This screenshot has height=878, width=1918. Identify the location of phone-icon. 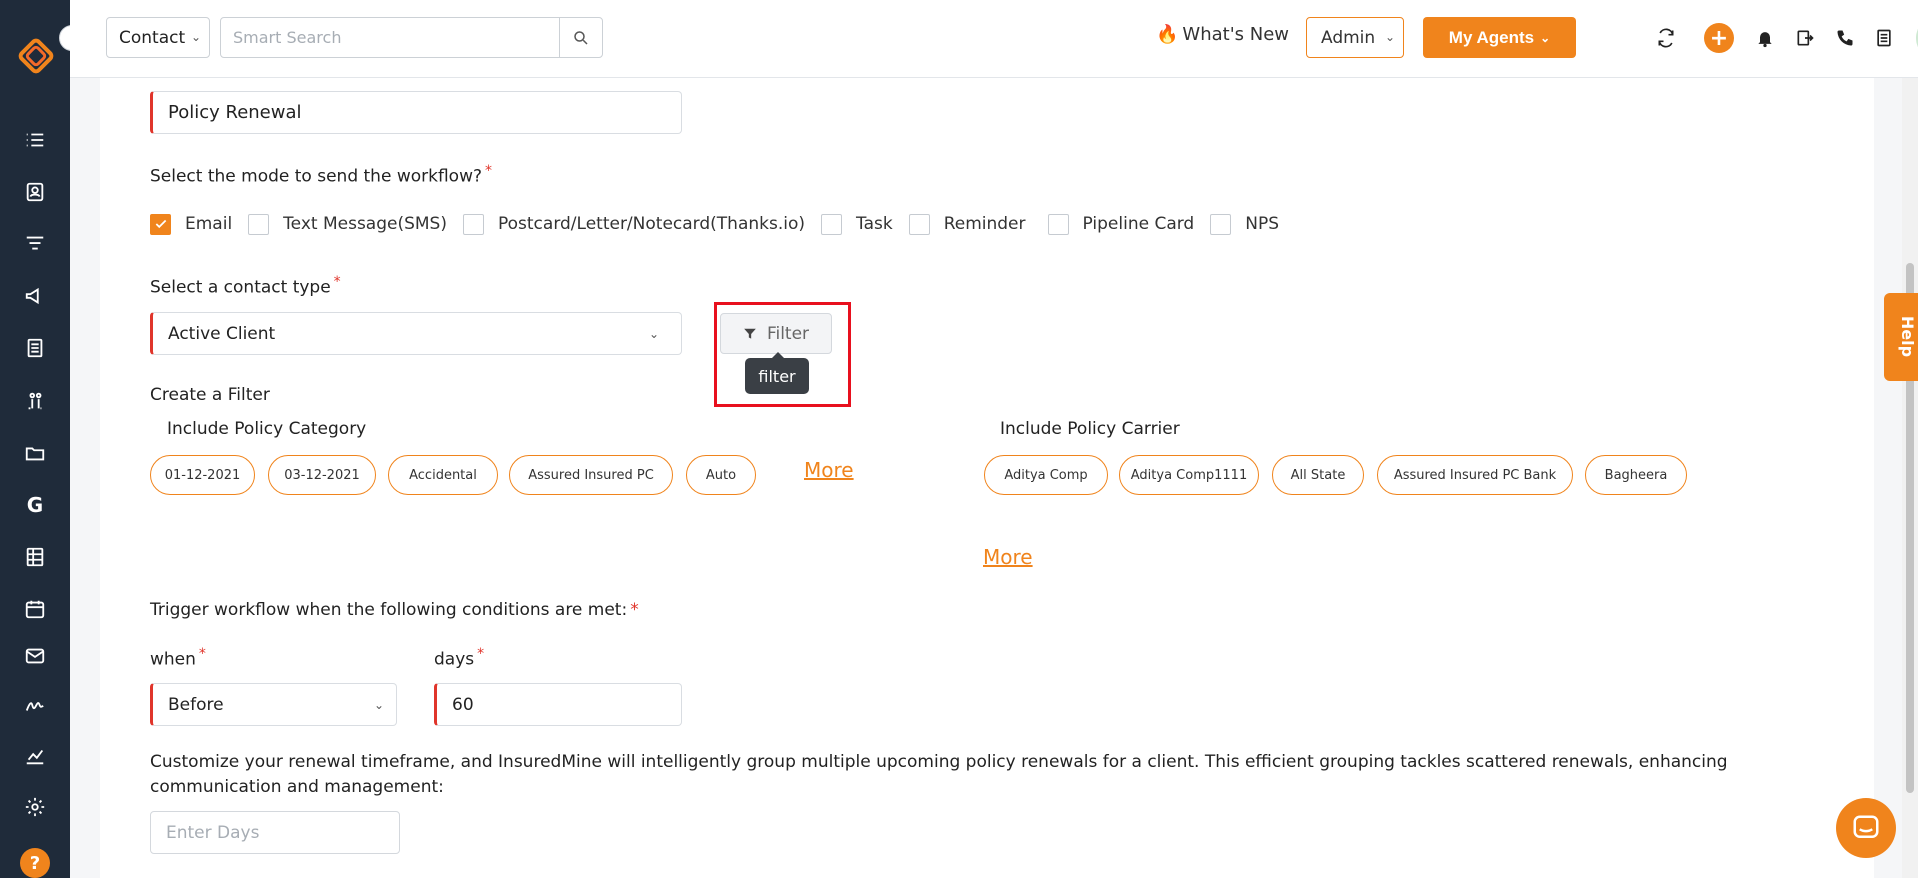
(1845, 38).